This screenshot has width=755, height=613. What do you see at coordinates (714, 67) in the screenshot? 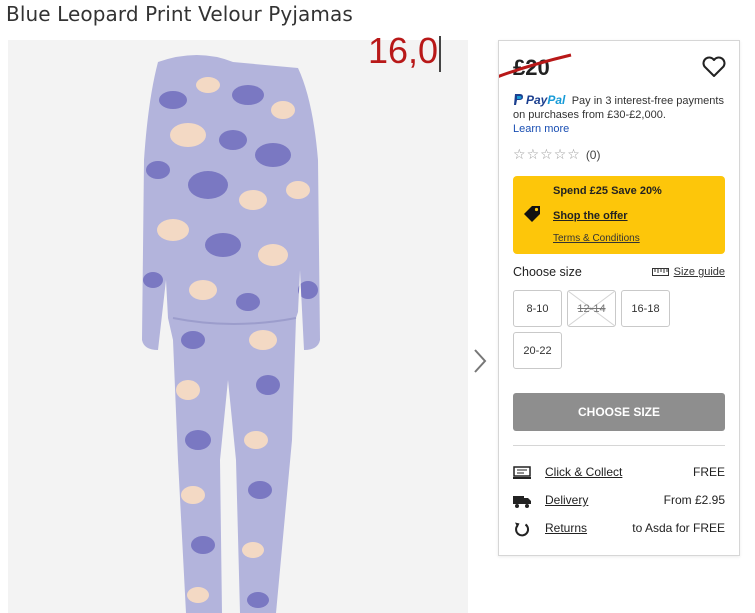
I see `wishlist-heart-icon` at bounding box center [714, 67].